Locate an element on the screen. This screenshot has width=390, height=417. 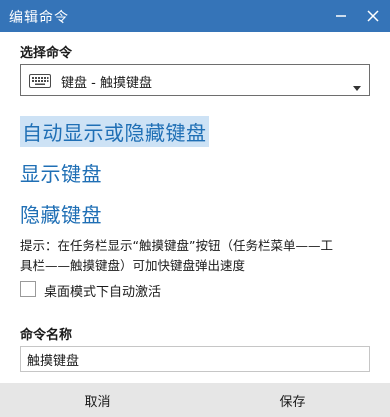
cancel-button: 取消 is located at coordinates (97, 400).